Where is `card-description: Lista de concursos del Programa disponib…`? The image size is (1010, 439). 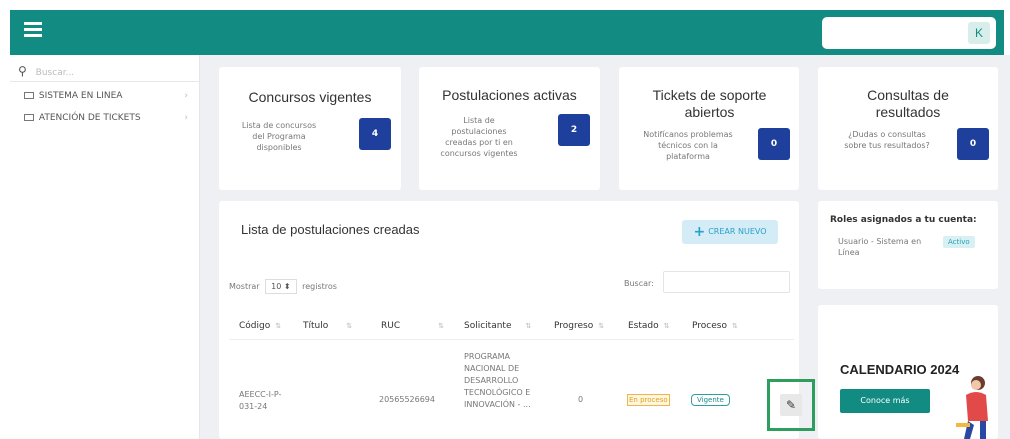
card-description: Lista de concursos del Programa disponib… is located at coordinates (279, 136).